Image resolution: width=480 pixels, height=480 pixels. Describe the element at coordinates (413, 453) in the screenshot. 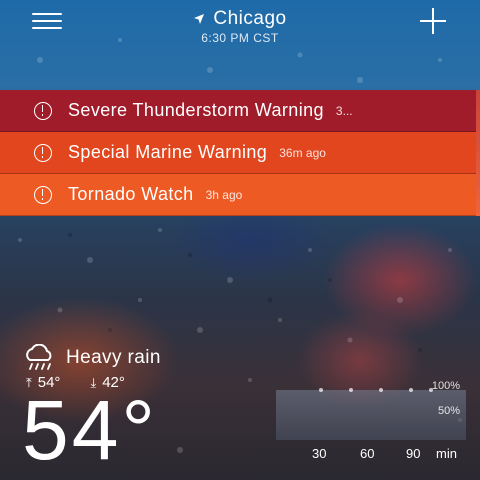

I see `tick-label: 90` at that location.